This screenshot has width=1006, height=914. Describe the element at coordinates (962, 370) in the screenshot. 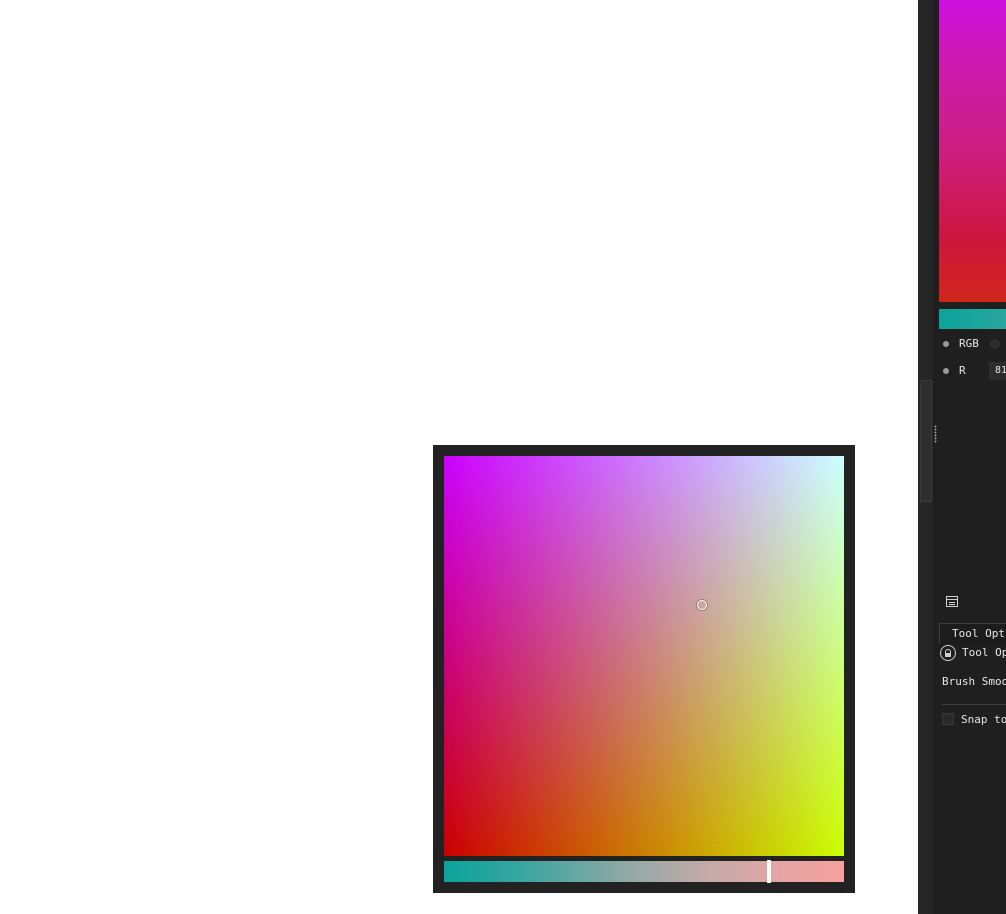

I see `red-channel-label: R` at that location.